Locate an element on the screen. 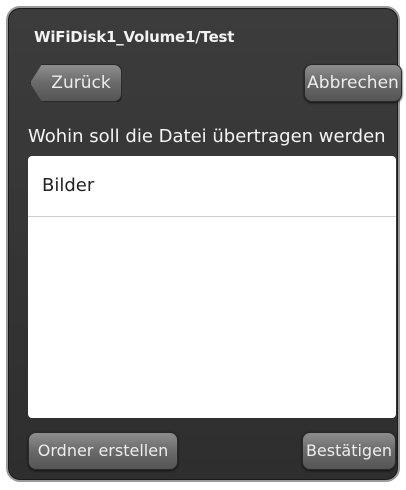  create-folder-button: Ordner erstellen is located at coordinates (103, 451).